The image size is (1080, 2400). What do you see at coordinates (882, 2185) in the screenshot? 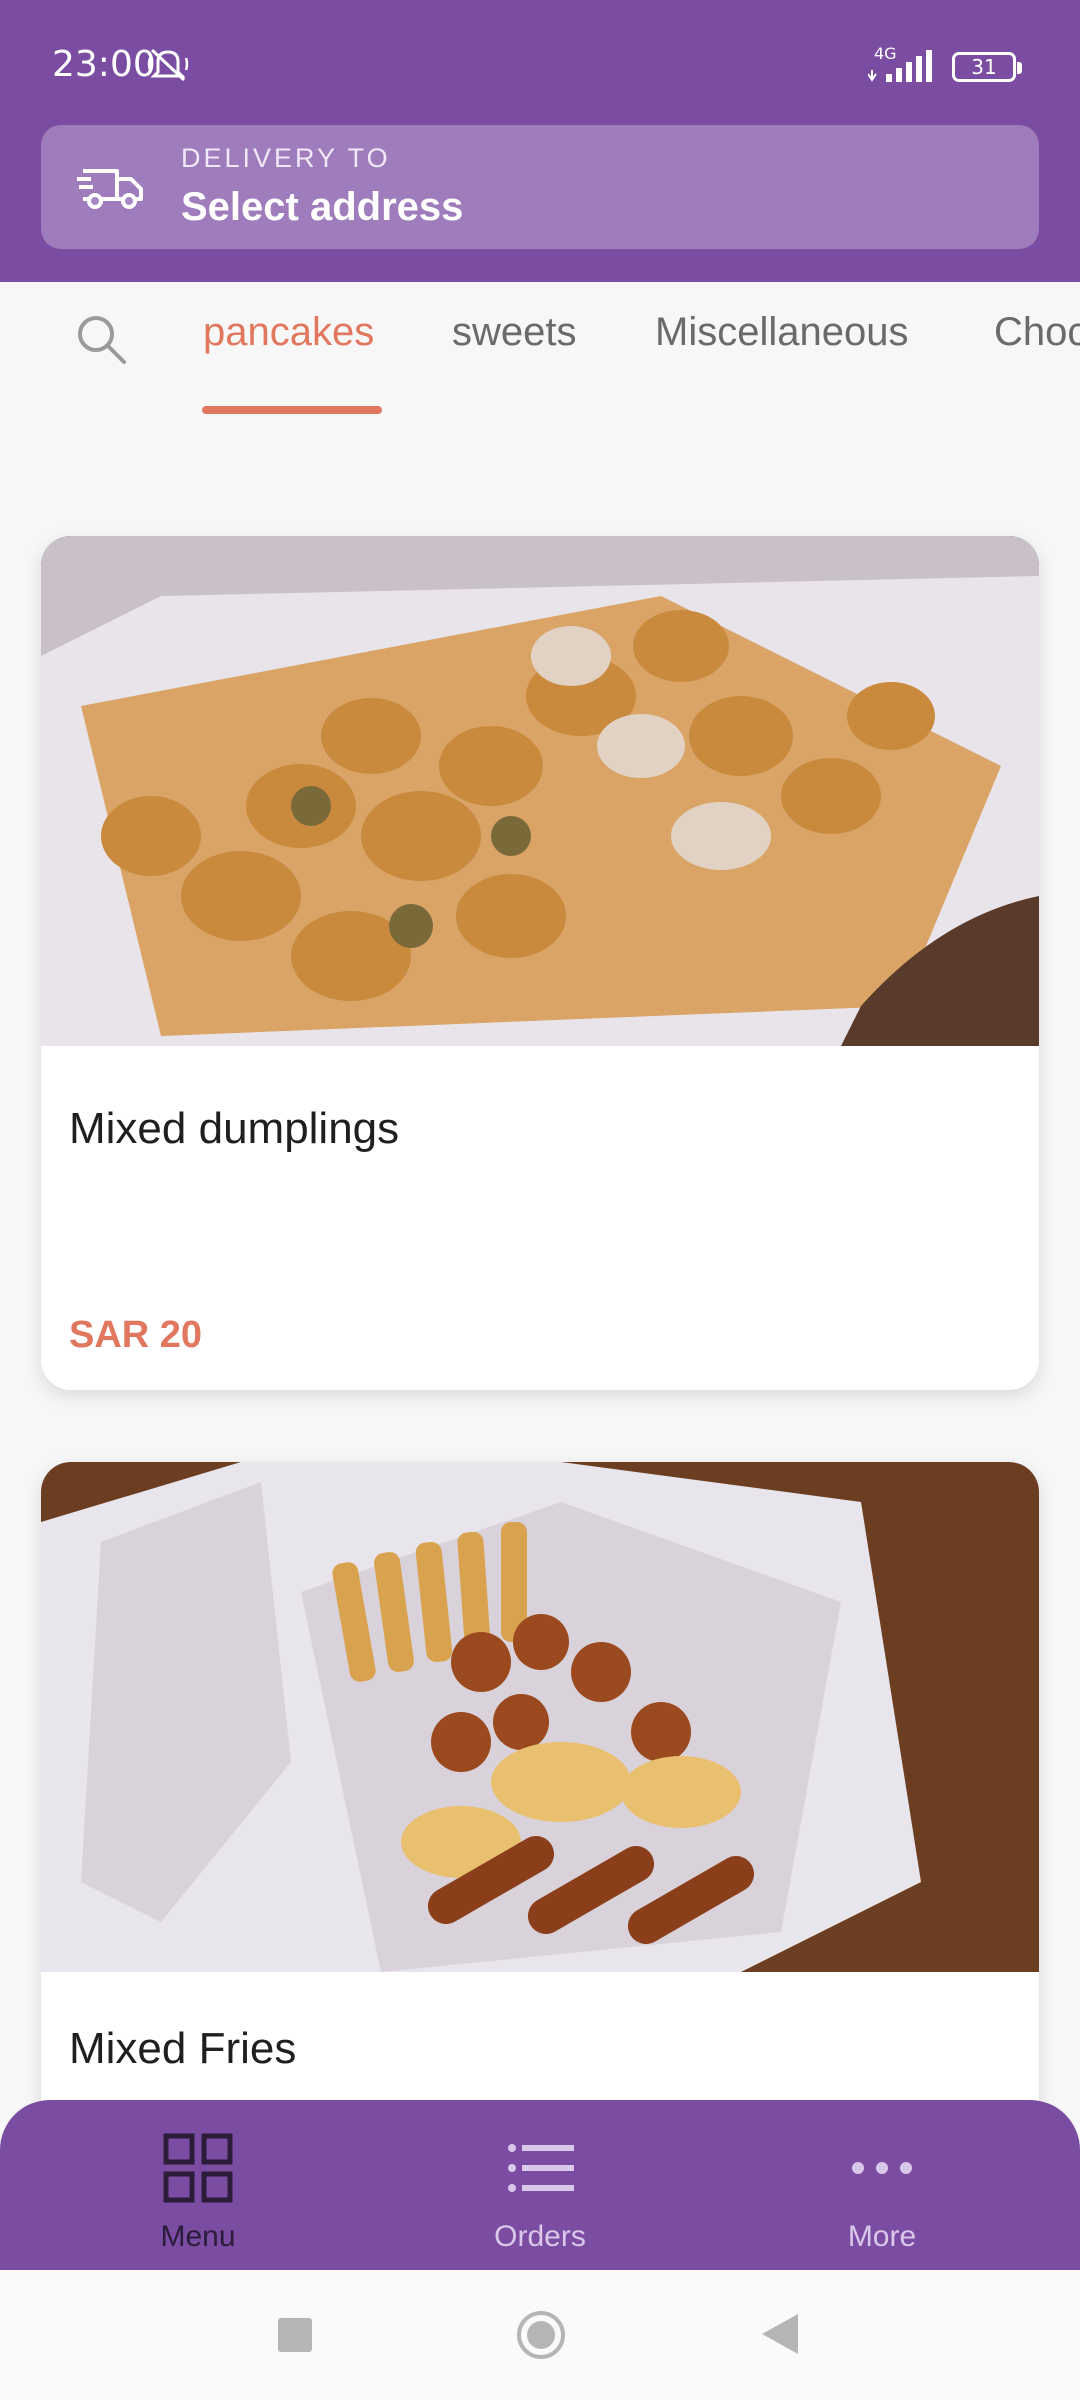
I see `nav-more: More` at bounding box center [882, 2185].